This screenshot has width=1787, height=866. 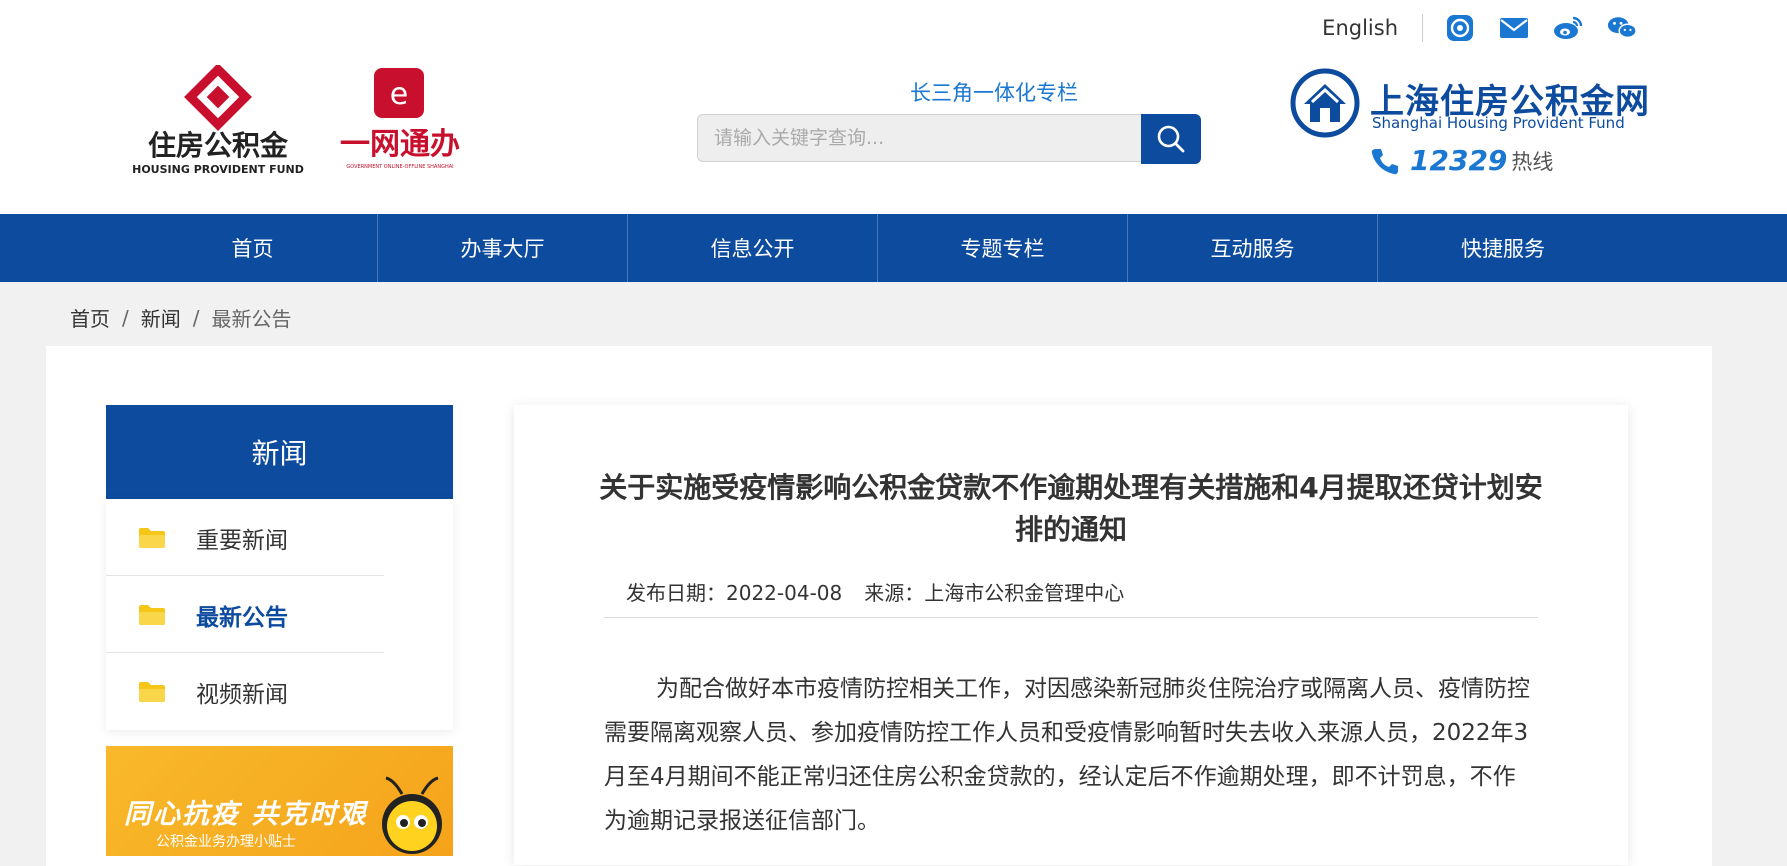 What do you see at coordinates (753, 248) in the screenshot?
I see `nav-item-info-disclosure: 信息公开` at bounding box center [753, 248].